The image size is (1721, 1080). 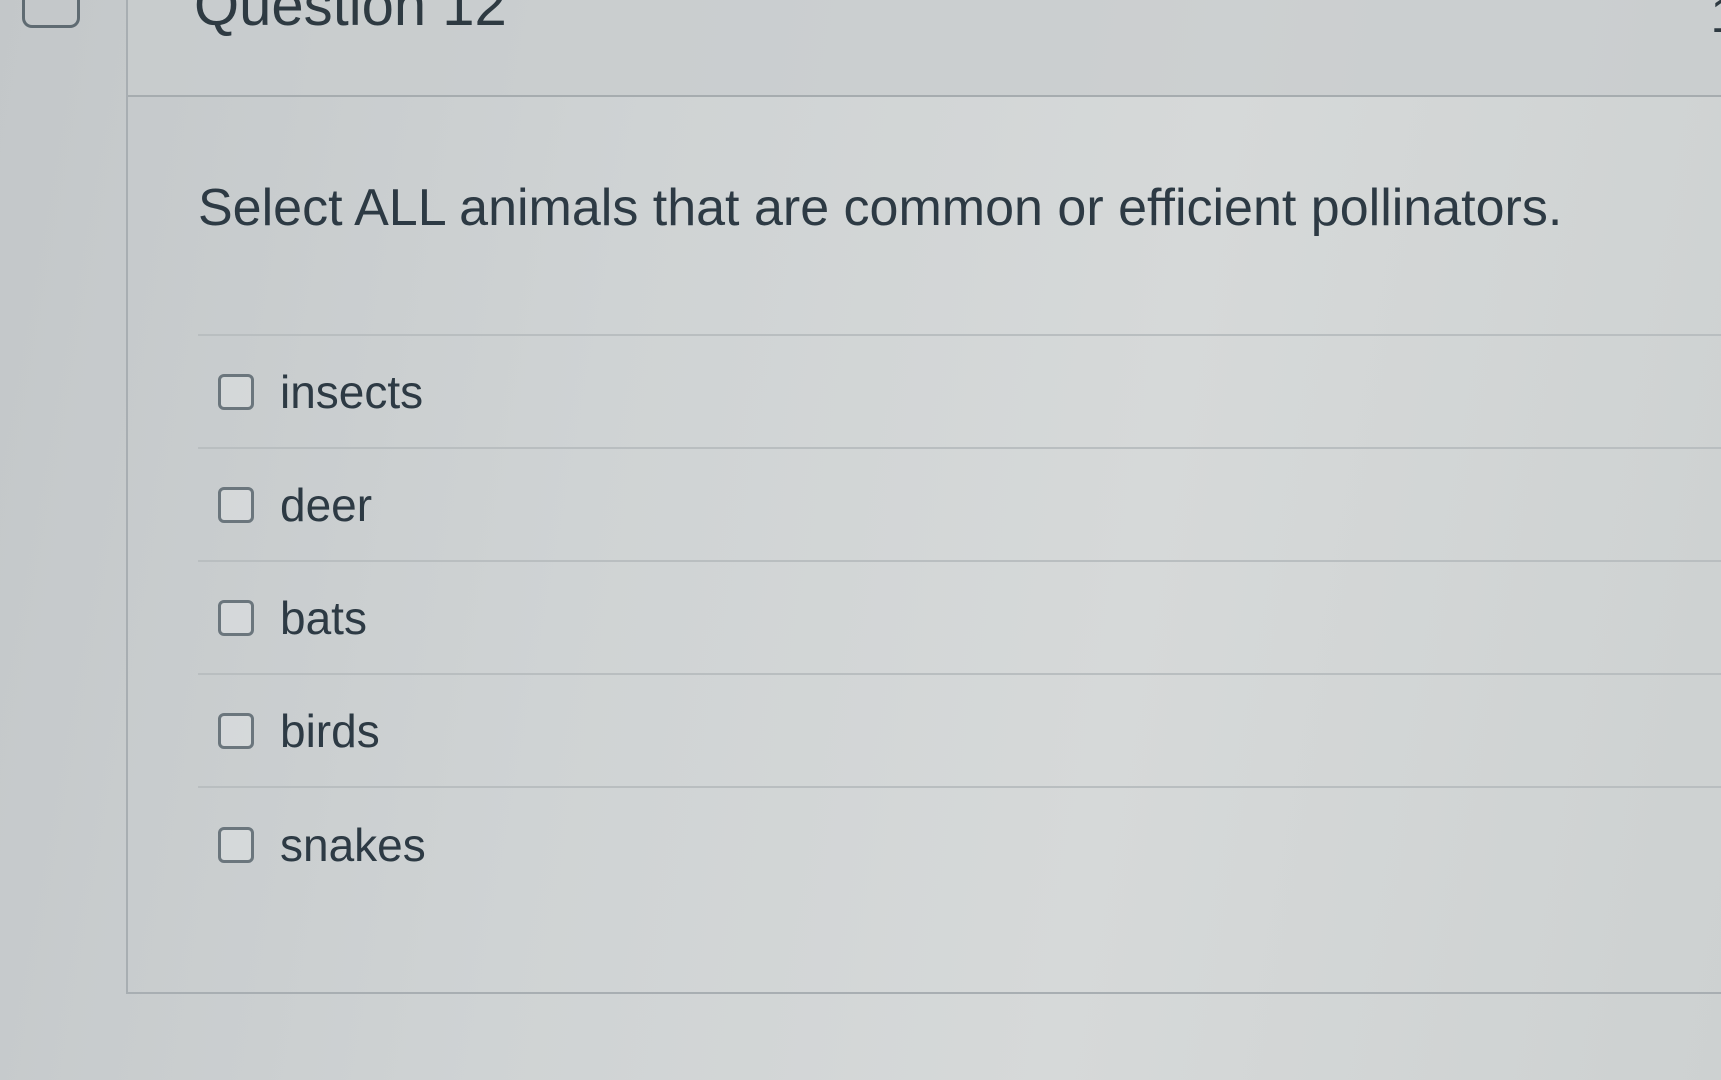 I want to click on answer-option-birds: birds, so click(x=959, y=731).